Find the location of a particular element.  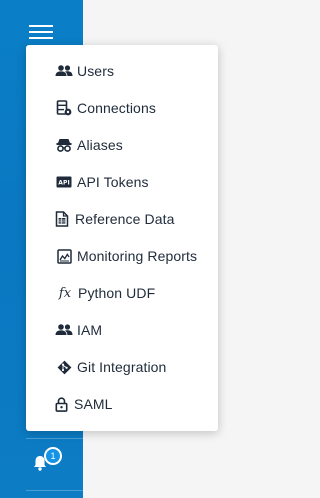

menu-item-label: Git Integration is located at coordinates (122, 367).